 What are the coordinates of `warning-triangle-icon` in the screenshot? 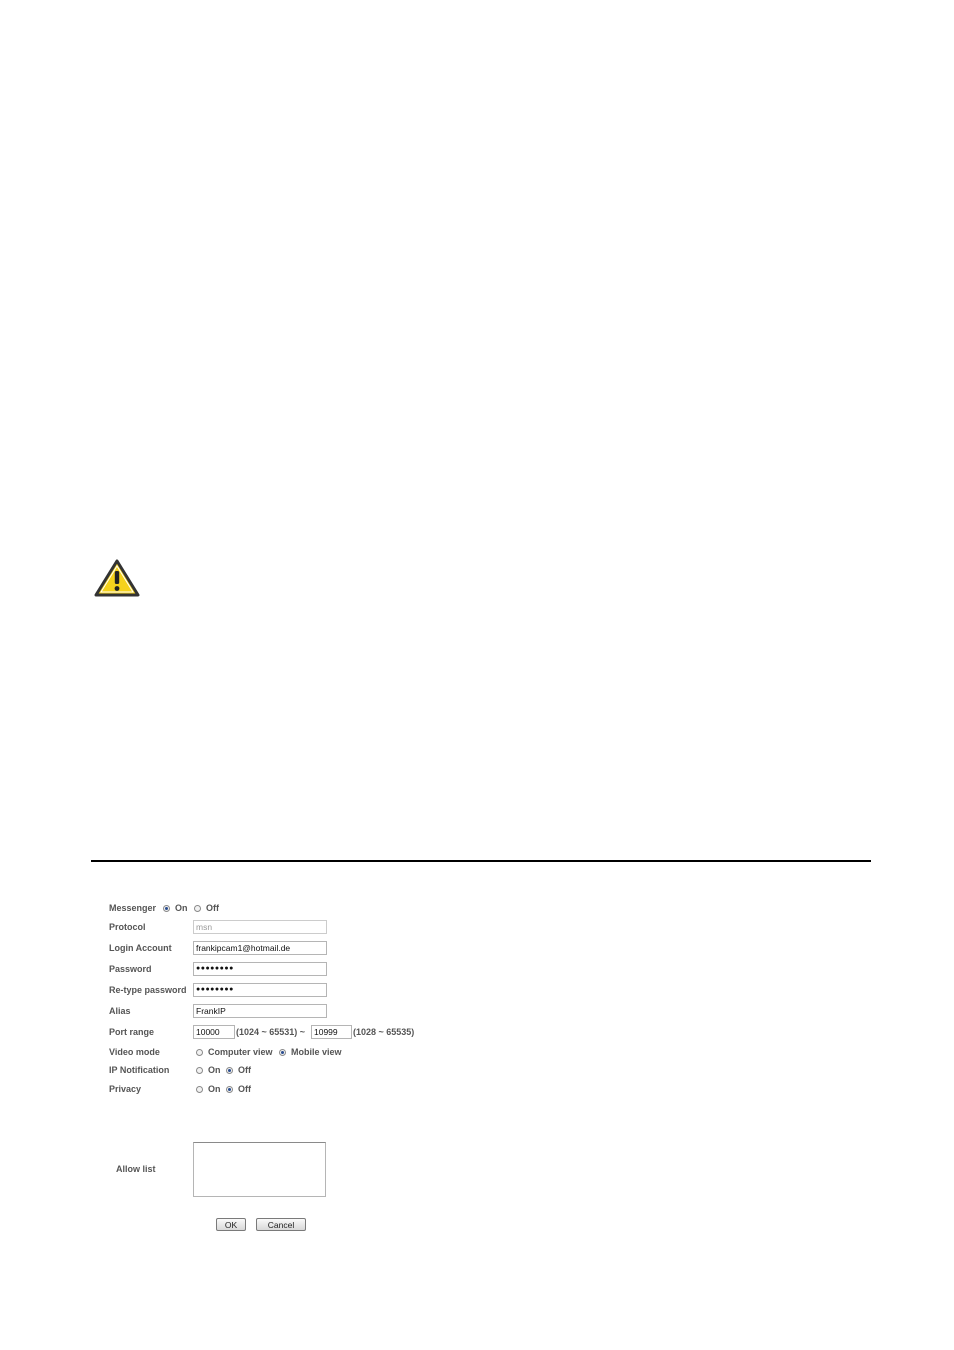 It's located at (117, 578).